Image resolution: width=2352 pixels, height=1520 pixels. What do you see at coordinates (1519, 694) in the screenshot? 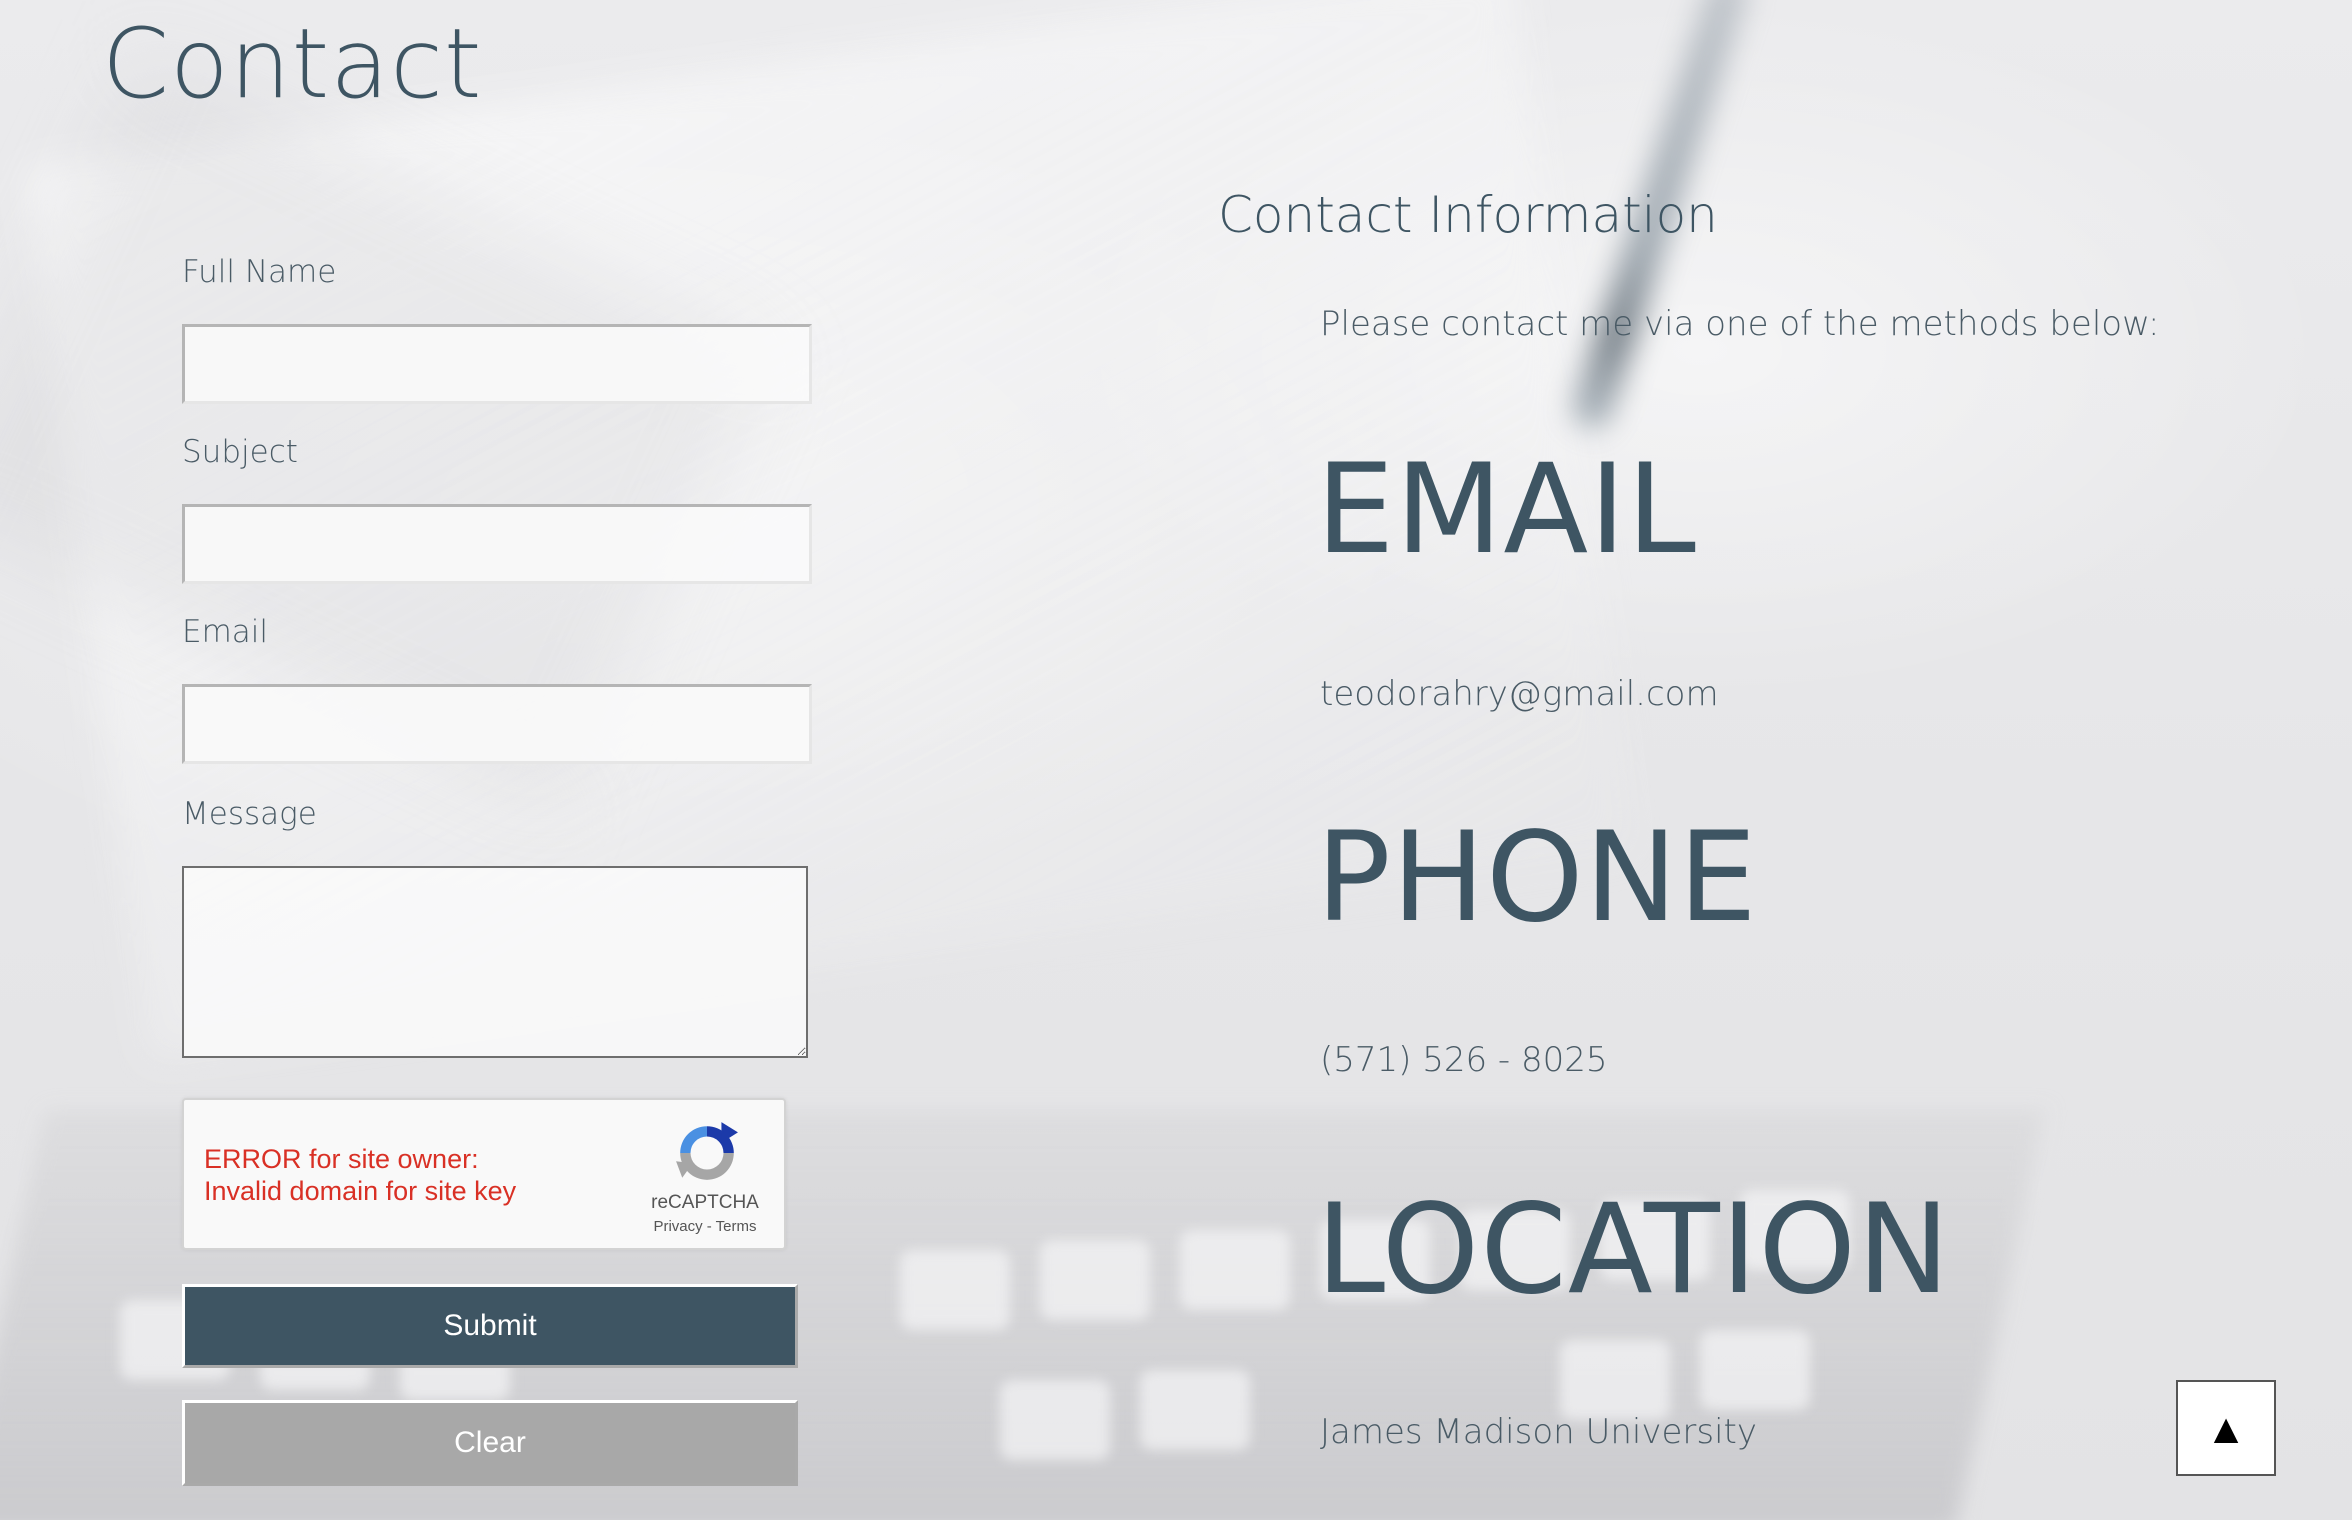
I see `email-address: teodorahry@gmail.com` at bounding box center [1519, 694].